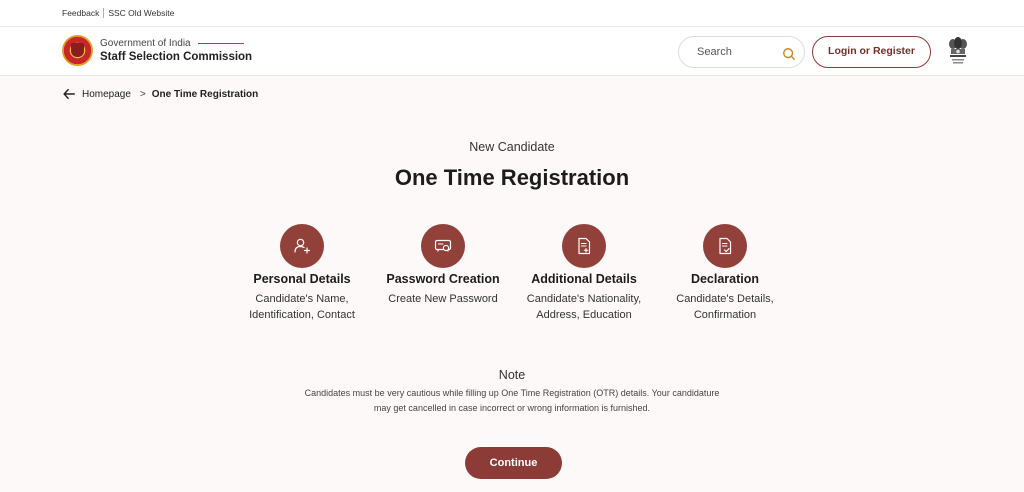  Describe the element at coordinates (512, 375) in the screenshot. I see `note-heading: Note` at that location.